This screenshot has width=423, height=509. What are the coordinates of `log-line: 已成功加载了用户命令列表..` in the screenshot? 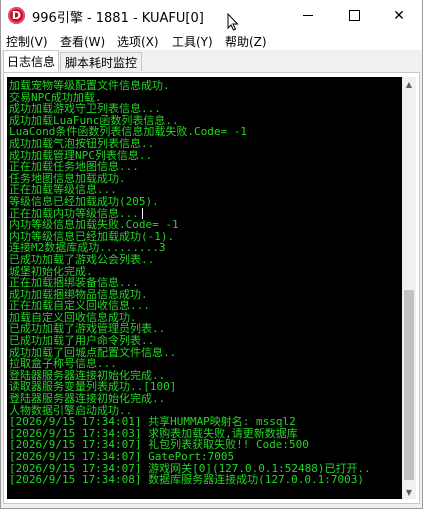 It's located at (82, 341).